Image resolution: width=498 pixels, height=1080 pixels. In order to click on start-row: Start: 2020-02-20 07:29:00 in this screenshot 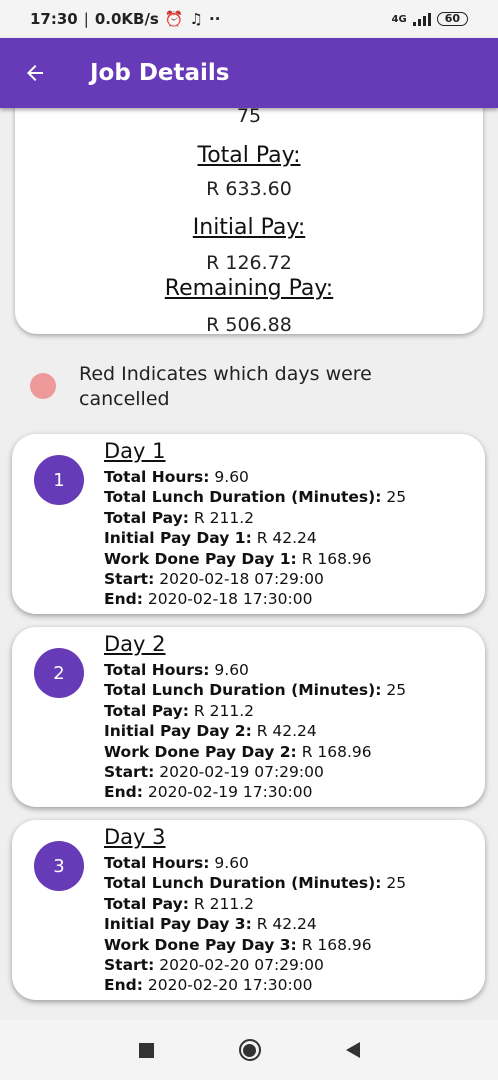, I will do `click(255, 965)`.